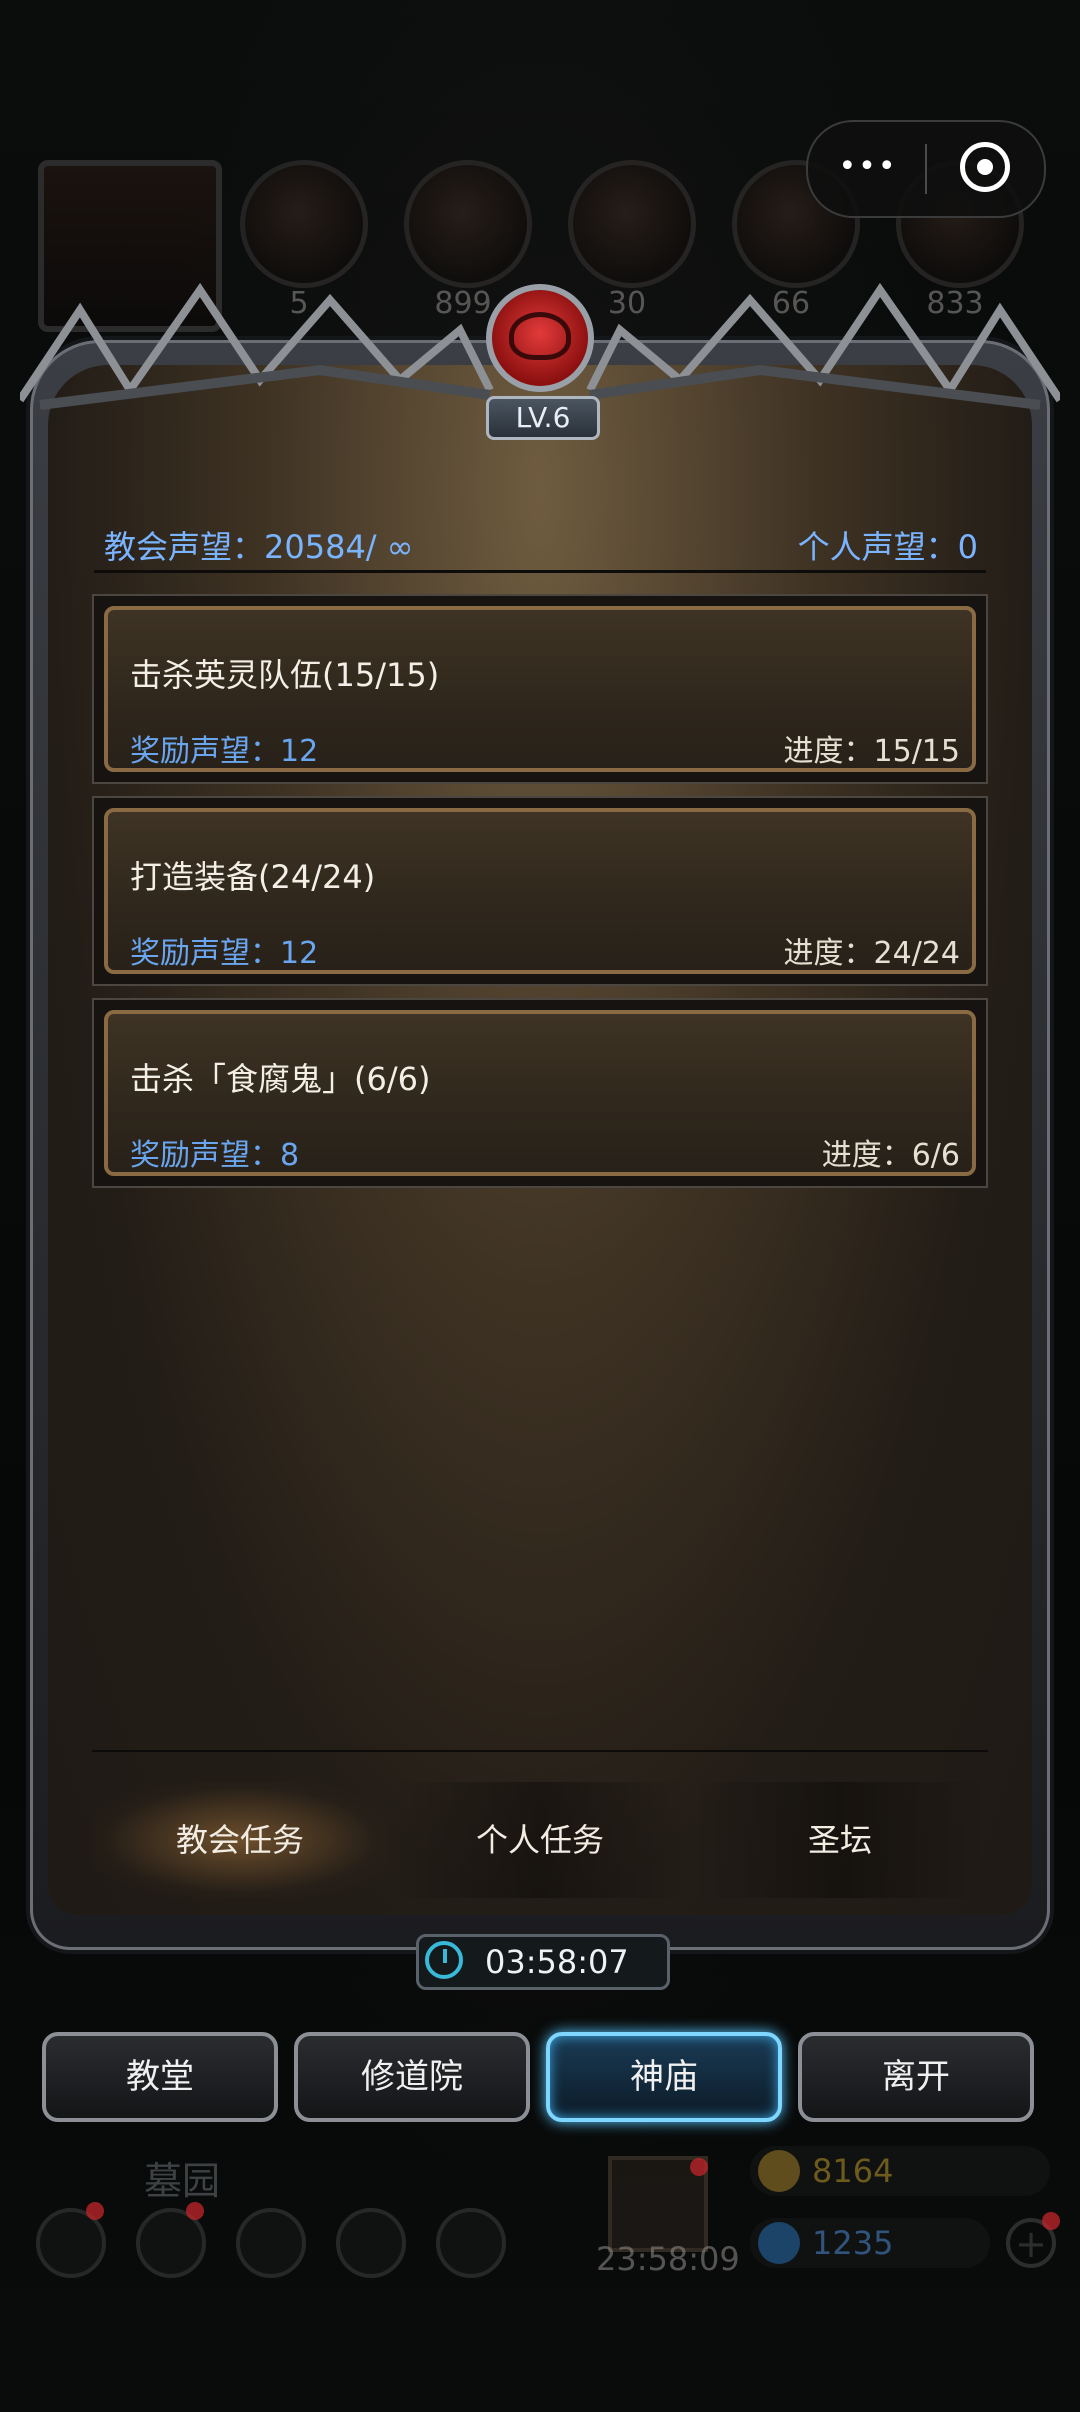  Describe the element at coordinates (444, 1960) in the screenshot. I see `clock-icon` at that location.